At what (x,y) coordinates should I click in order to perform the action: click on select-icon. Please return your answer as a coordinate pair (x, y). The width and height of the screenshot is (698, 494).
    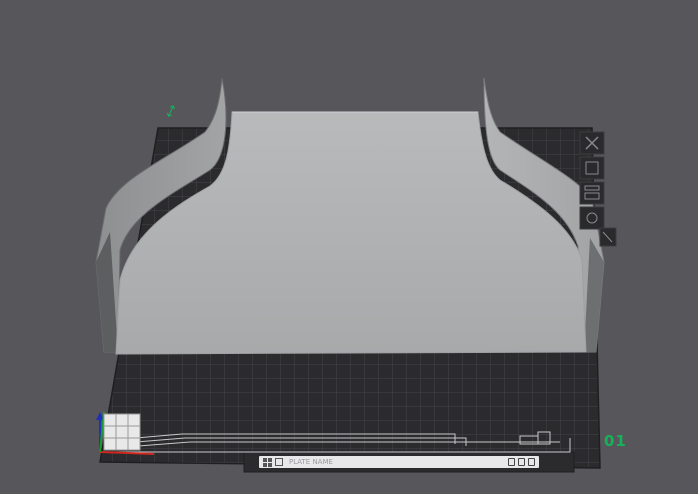
    Looking at the image, I should click on (279, 462).